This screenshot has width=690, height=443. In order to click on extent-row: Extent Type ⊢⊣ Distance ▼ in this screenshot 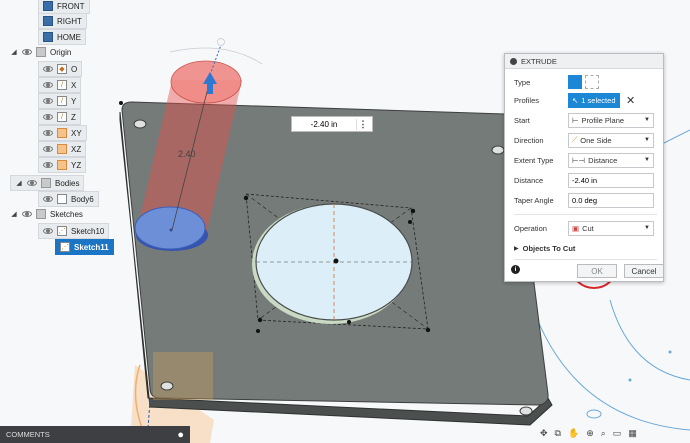, I will do `click(586, 160)`.